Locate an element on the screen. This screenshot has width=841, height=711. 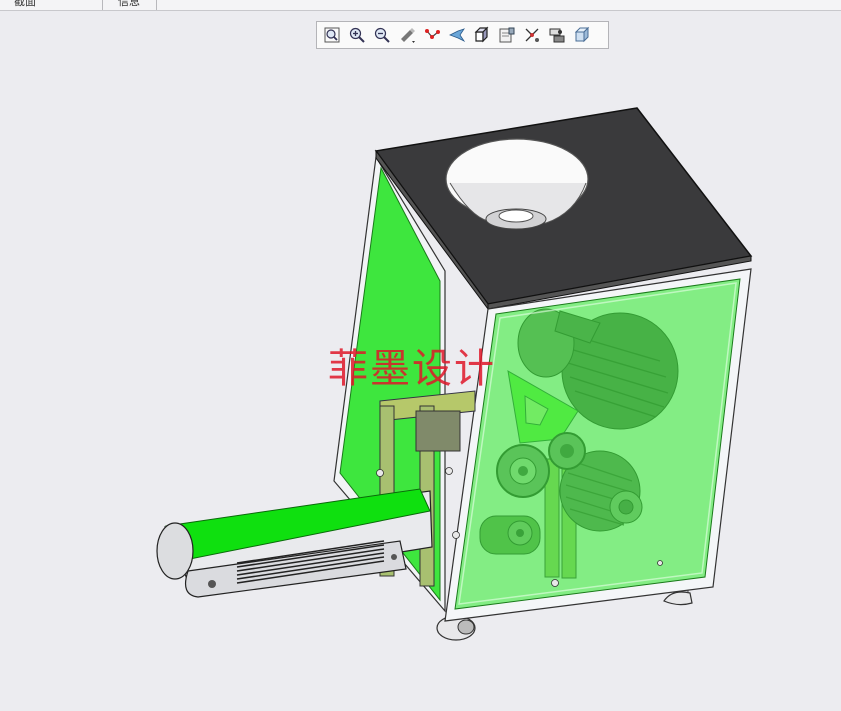
tab-info: 信息 is located at coordinates (129, 5).